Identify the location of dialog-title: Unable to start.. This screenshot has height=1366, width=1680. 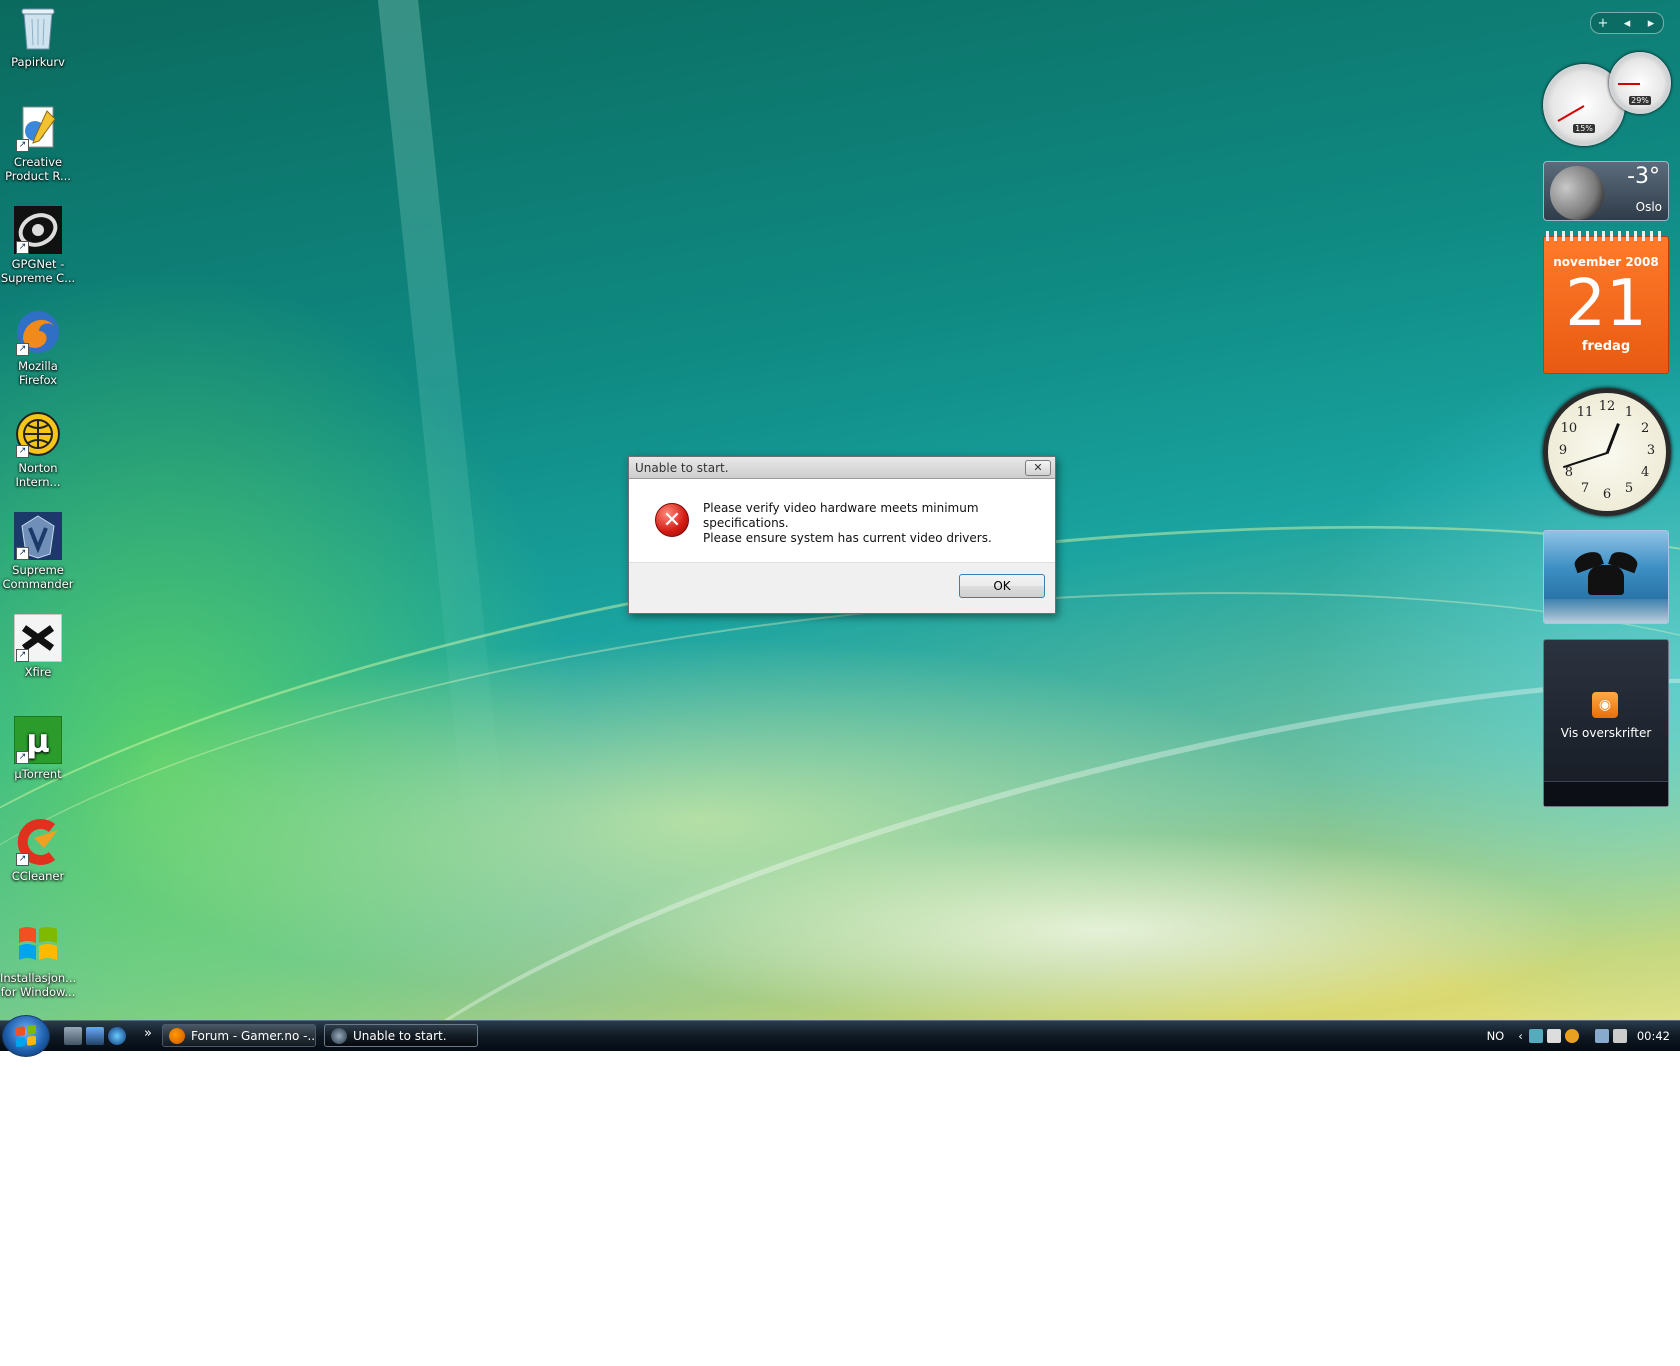
(682, 467).